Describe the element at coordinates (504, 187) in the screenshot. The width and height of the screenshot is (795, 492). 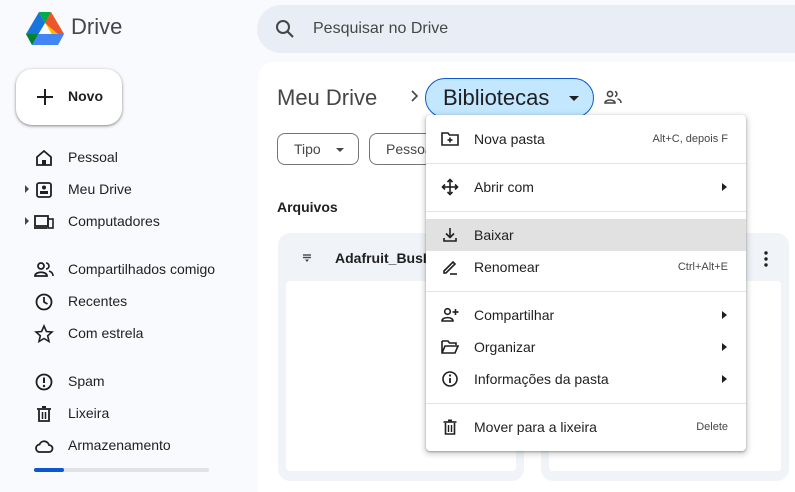
I see `menu-item-label: Abrir com` at that location.